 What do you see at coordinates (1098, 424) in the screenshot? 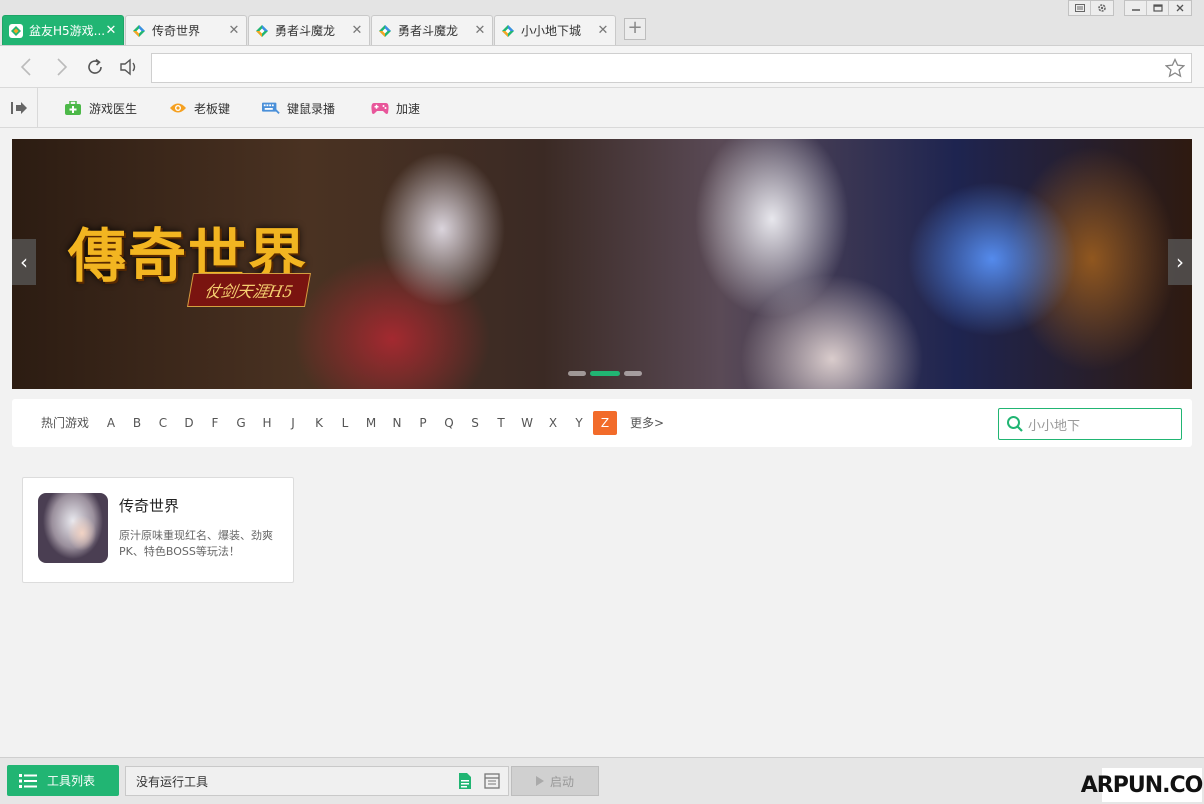
I see `search-input` at bounding box center [1098, 424].